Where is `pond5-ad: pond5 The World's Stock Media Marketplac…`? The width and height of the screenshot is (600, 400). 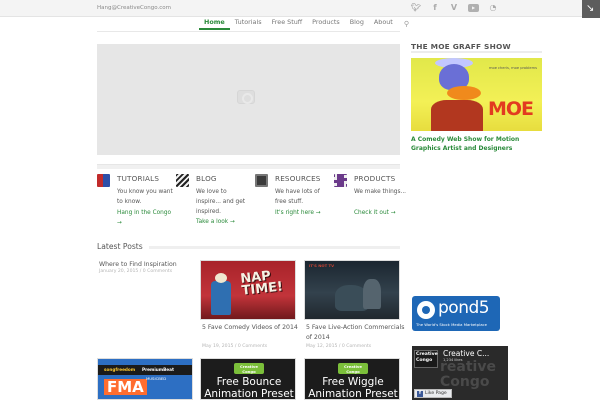
pond5-ad: pond5 The World's Stock Media Marketplac… is located at coordinates (456, 313).